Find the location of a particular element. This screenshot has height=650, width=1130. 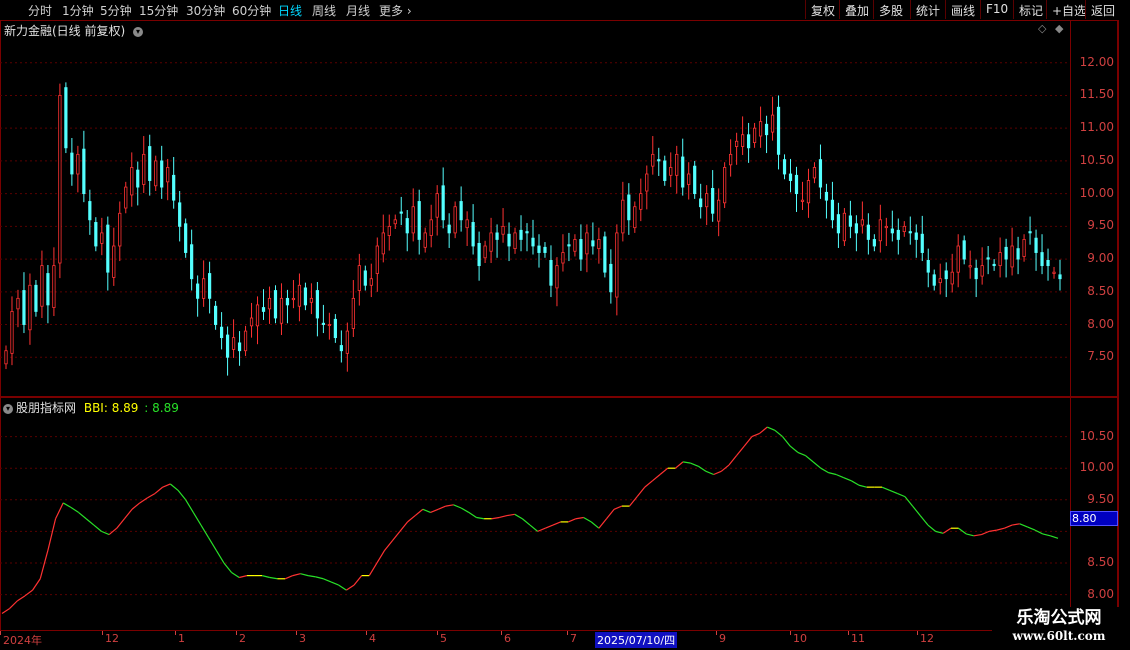

period-tab: 60分钟 is located at coordinates (251, 10).